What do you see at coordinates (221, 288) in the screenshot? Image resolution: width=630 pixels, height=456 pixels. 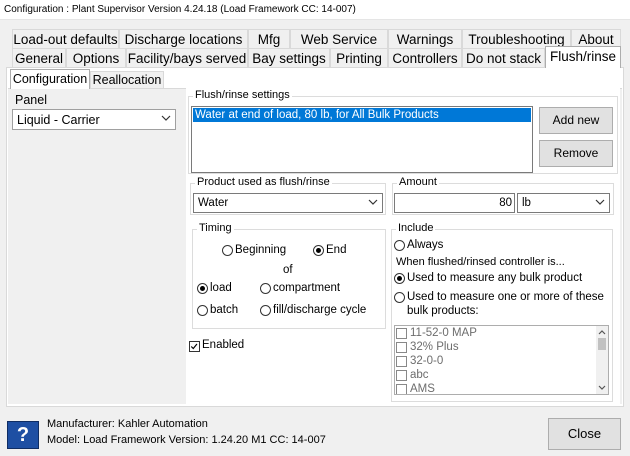 I see `load-label: load` at bounding box center [221, 288].